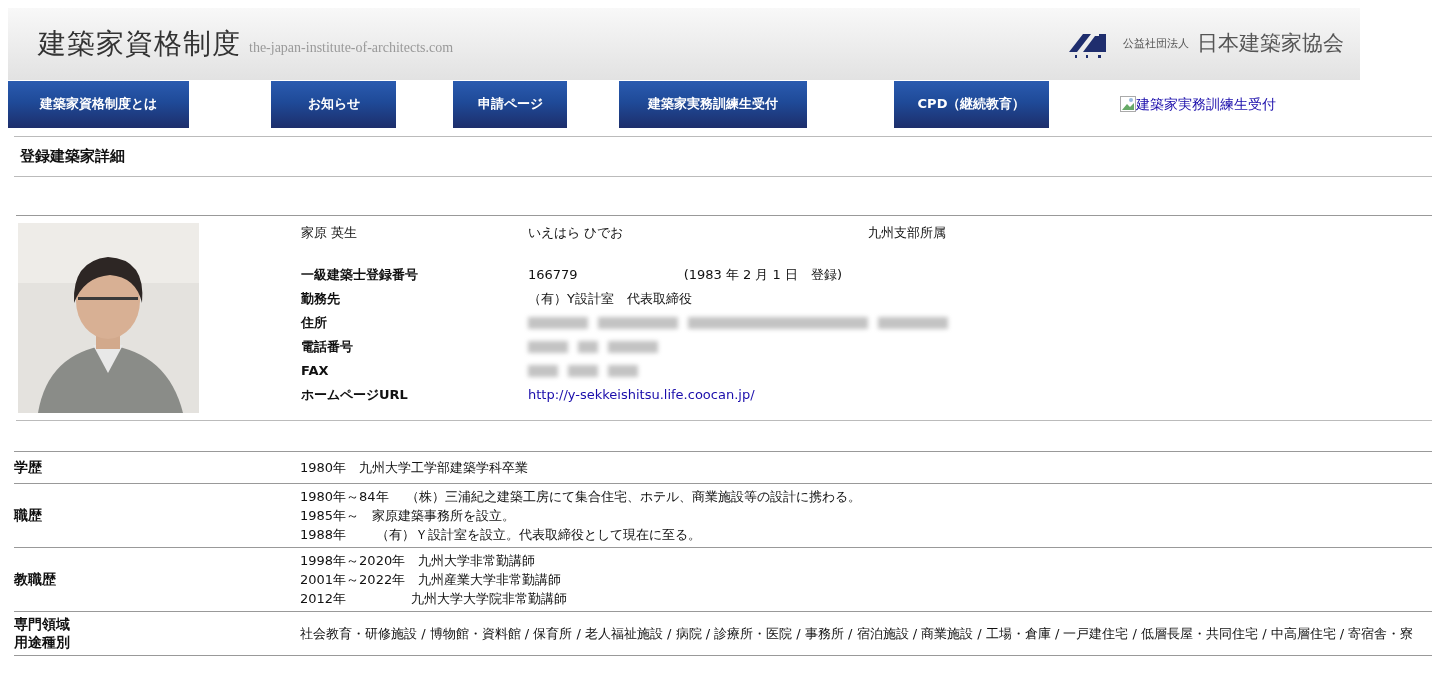 The image size is (1440, 674). I want to click on field-label: ホームページURL, so click(354, 394).